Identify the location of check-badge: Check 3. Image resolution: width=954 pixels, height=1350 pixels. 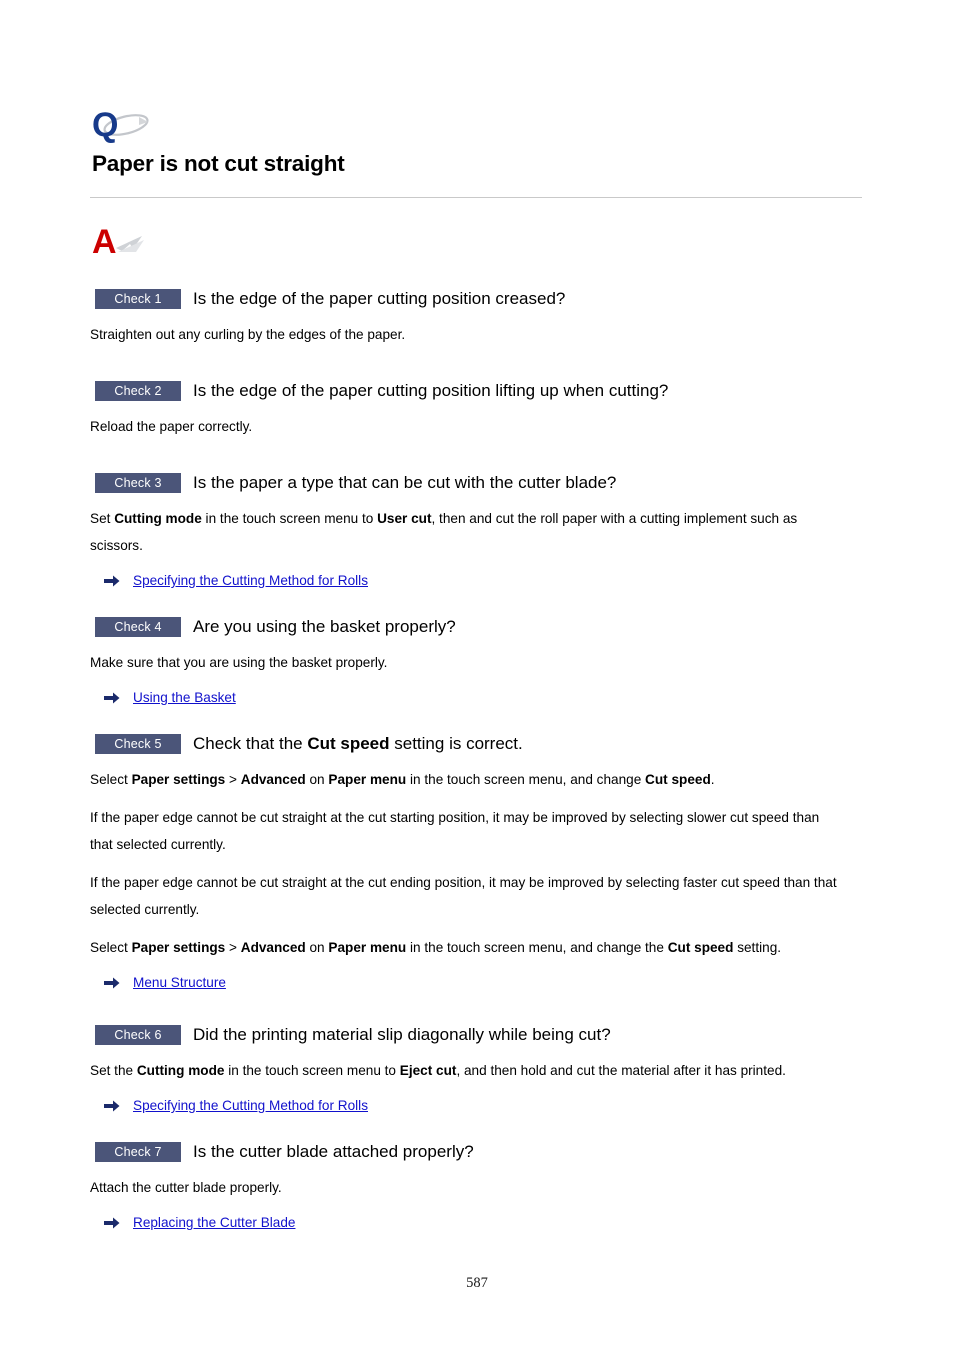
(138, 483).